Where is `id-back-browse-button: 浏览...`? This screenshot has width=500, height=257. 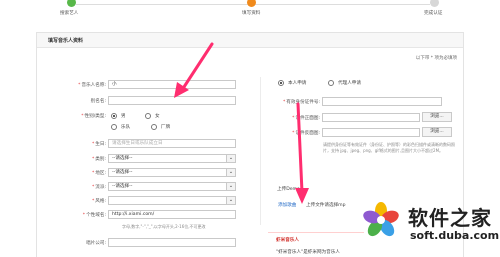 id-back-browse-button: 浏览... is located at coordinates (437, 132).